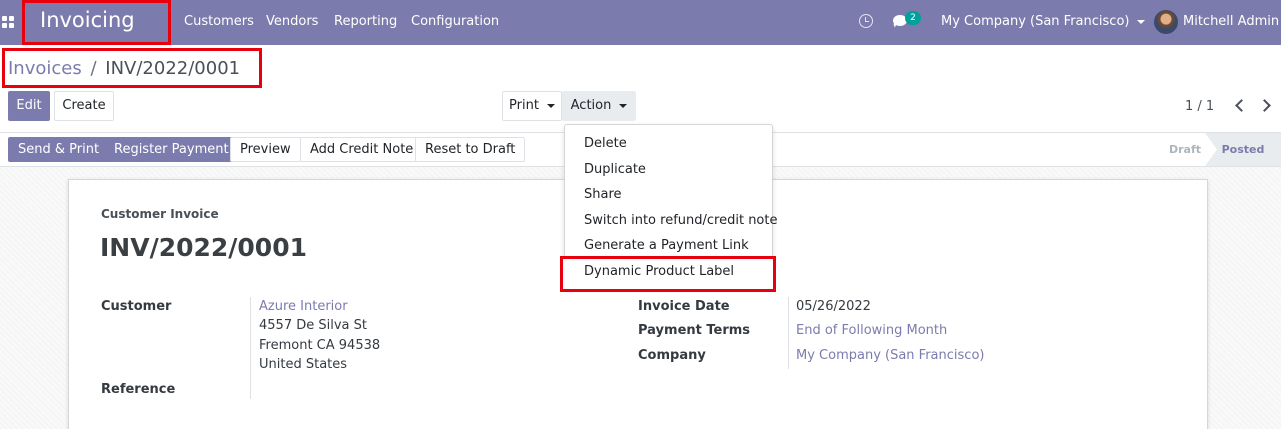  Describe the element at coordinates (313, 325) in the screenshot. I see `customer-address-line1: 4557 De Silva St` at that location.